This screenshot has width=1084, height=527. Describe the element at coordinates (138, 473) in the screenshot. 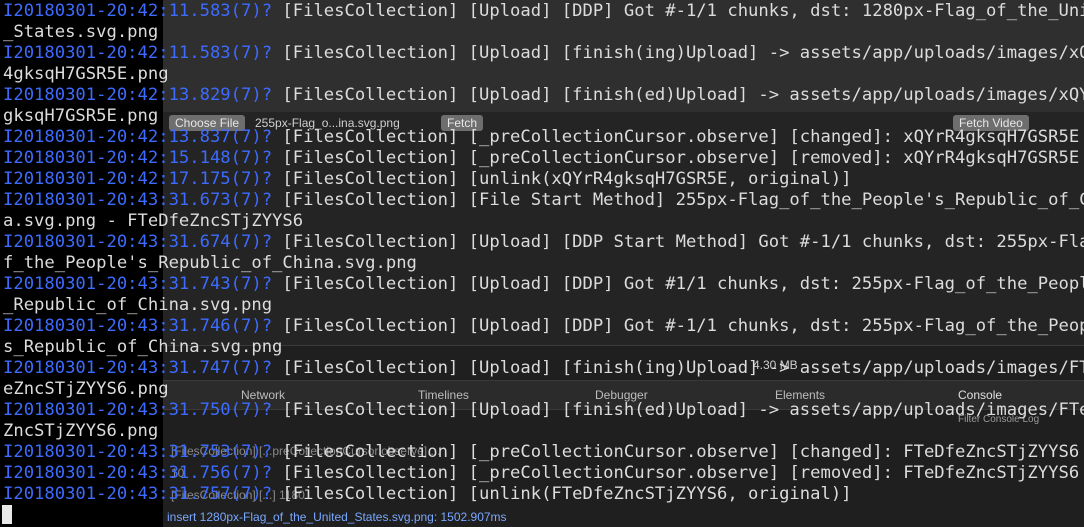

I see `log-timestamp: I20180301-20:43:31.756(7)?` at that location.